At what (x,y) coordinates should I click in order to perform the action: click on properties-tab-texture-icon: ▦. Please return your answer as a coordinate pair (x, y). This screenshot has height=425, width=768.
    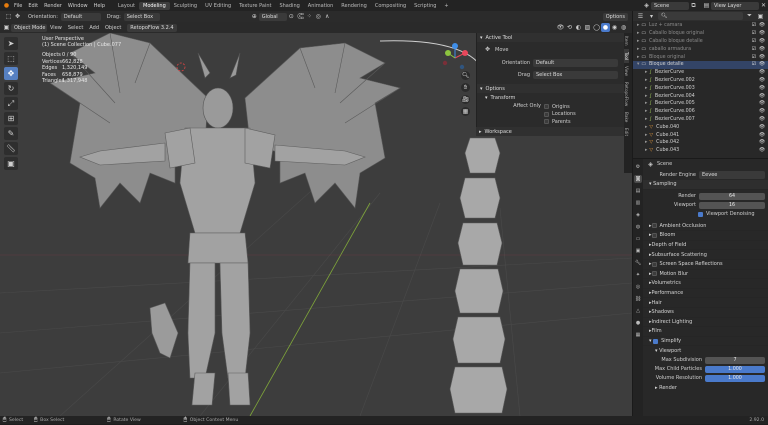
    Looking at the image, I should click on (638, 335).